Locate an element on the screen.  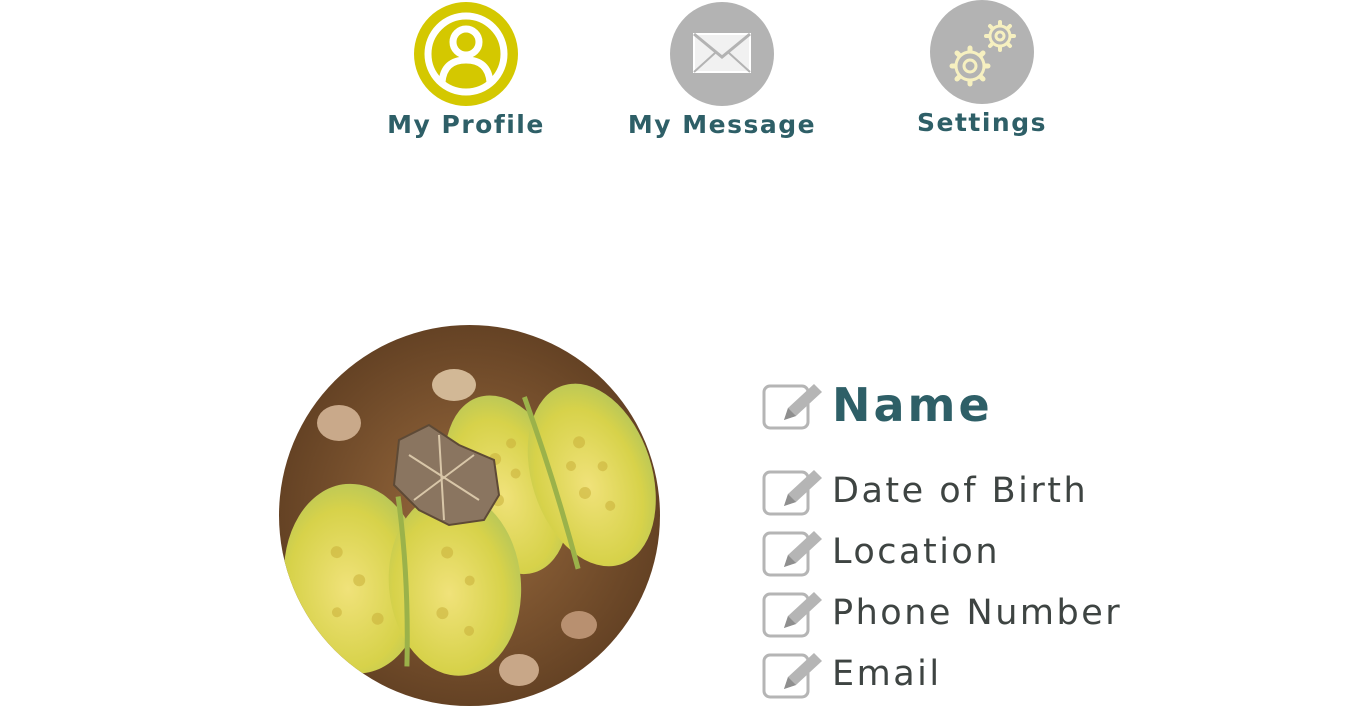
field-phone-number: Phone Number is located at coordinates (942, 613).